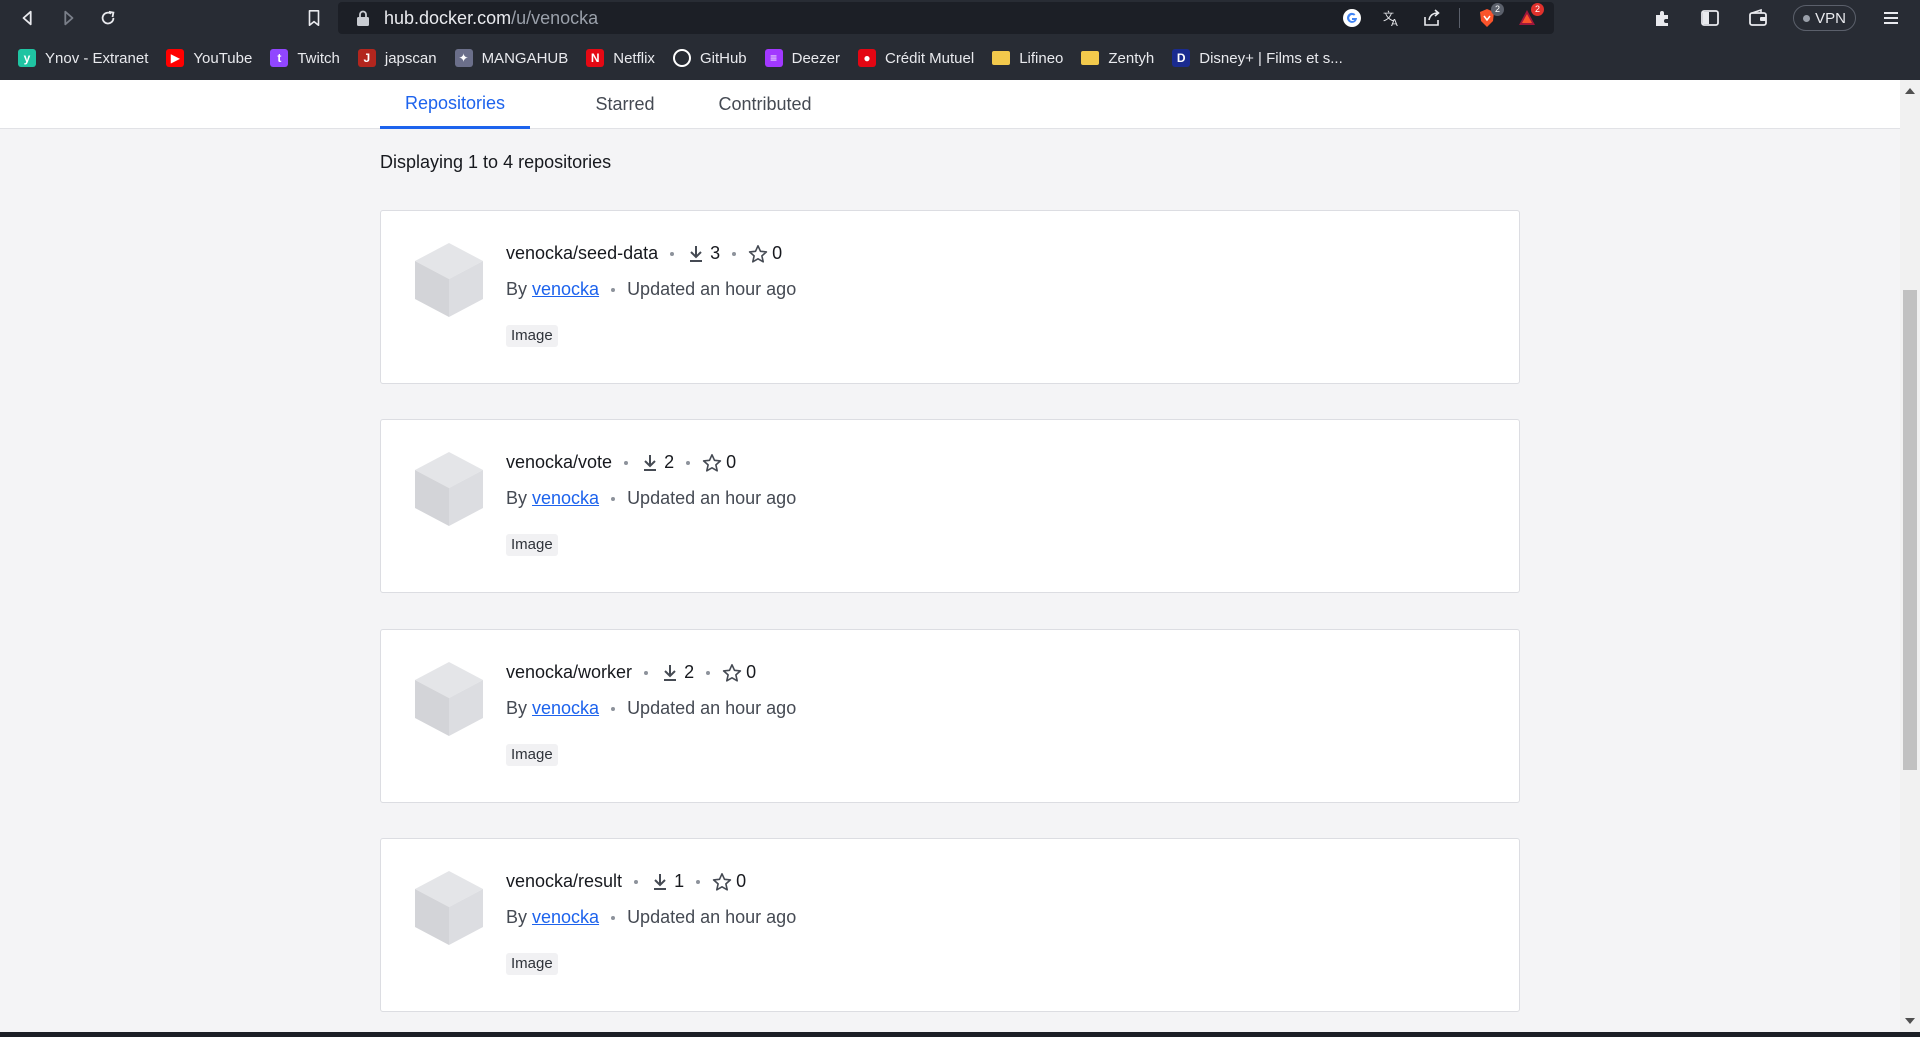  I want to click on pull-count: 3, so click(703, 253).